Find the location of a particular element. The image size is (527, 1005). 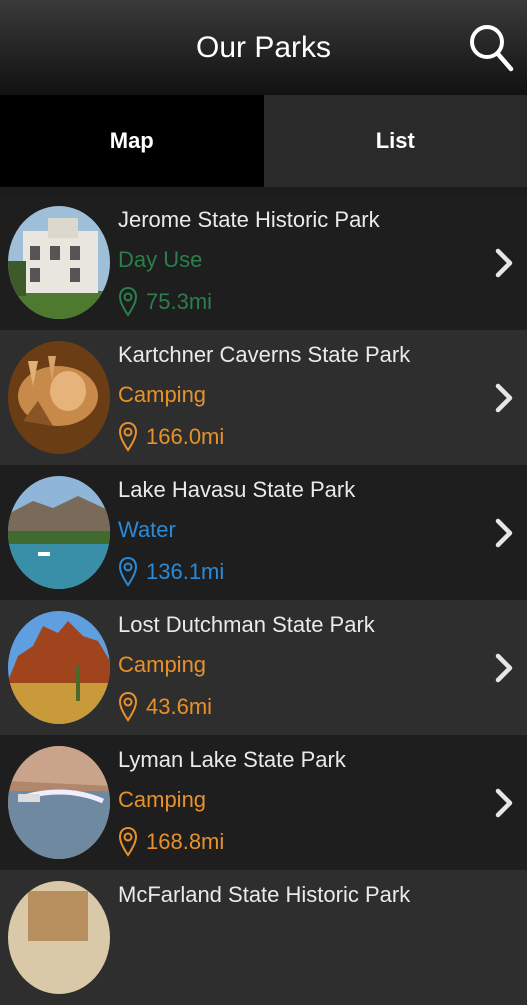

park-name: Lake Havasu State Park is located at coordinates (292, 492).